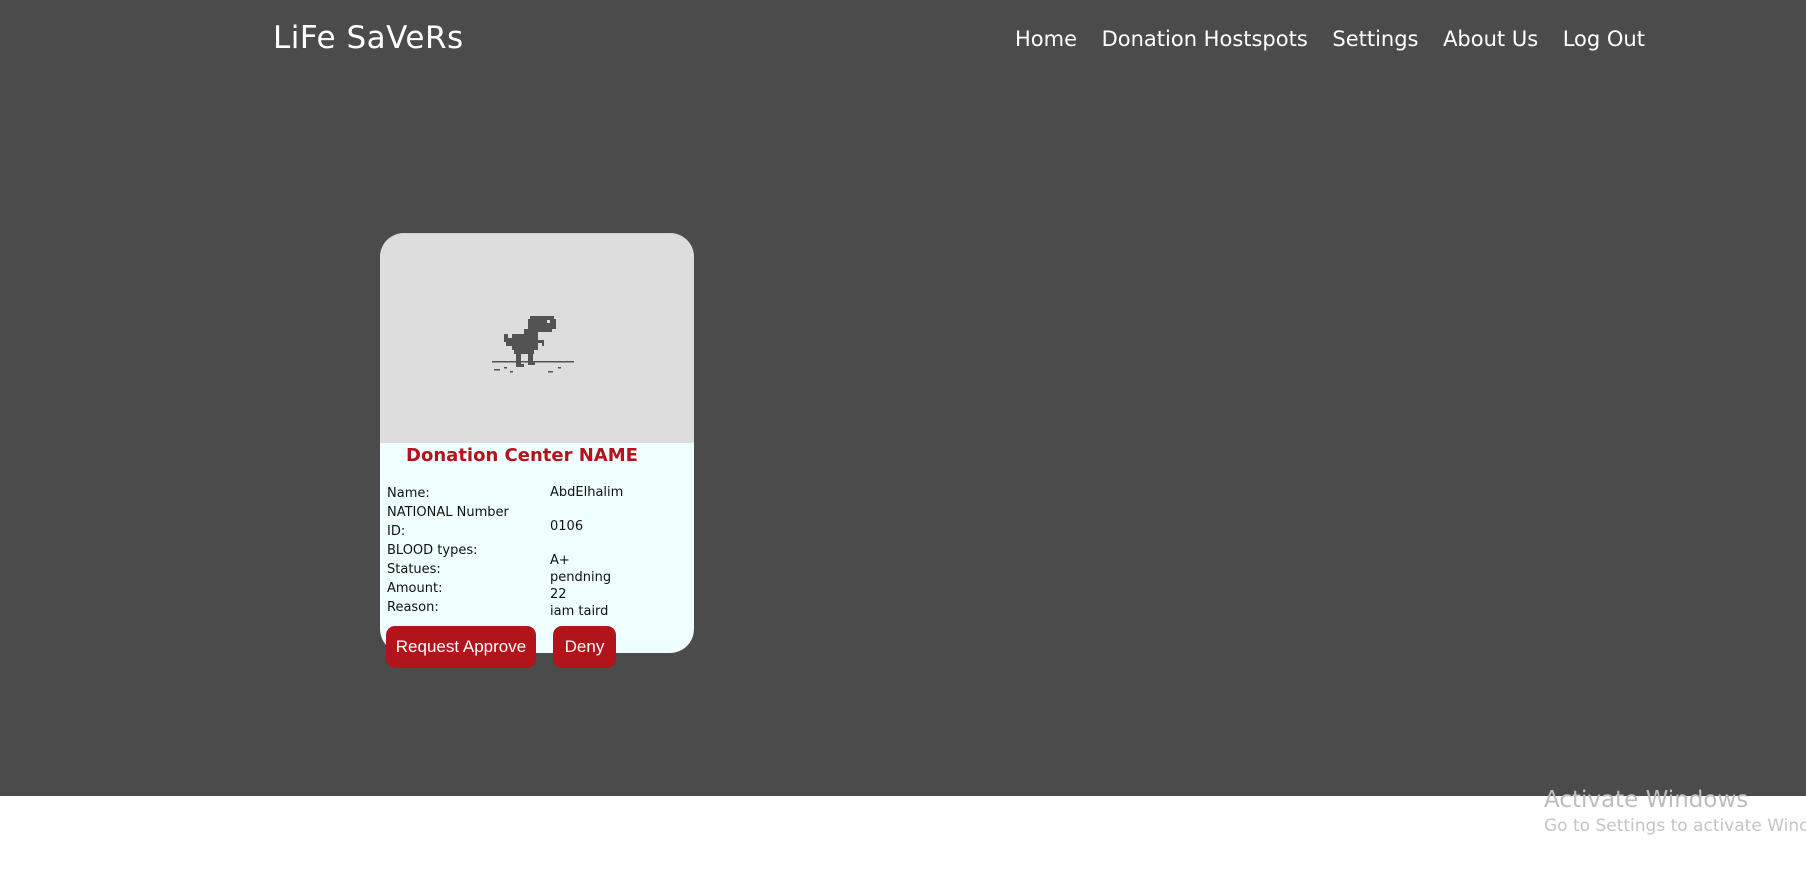 This screenshot has width=1806, height=873. Describe the element at coordinates (1490, 39) in the screenshot. I see `nav-about-us: About Us` at that location.